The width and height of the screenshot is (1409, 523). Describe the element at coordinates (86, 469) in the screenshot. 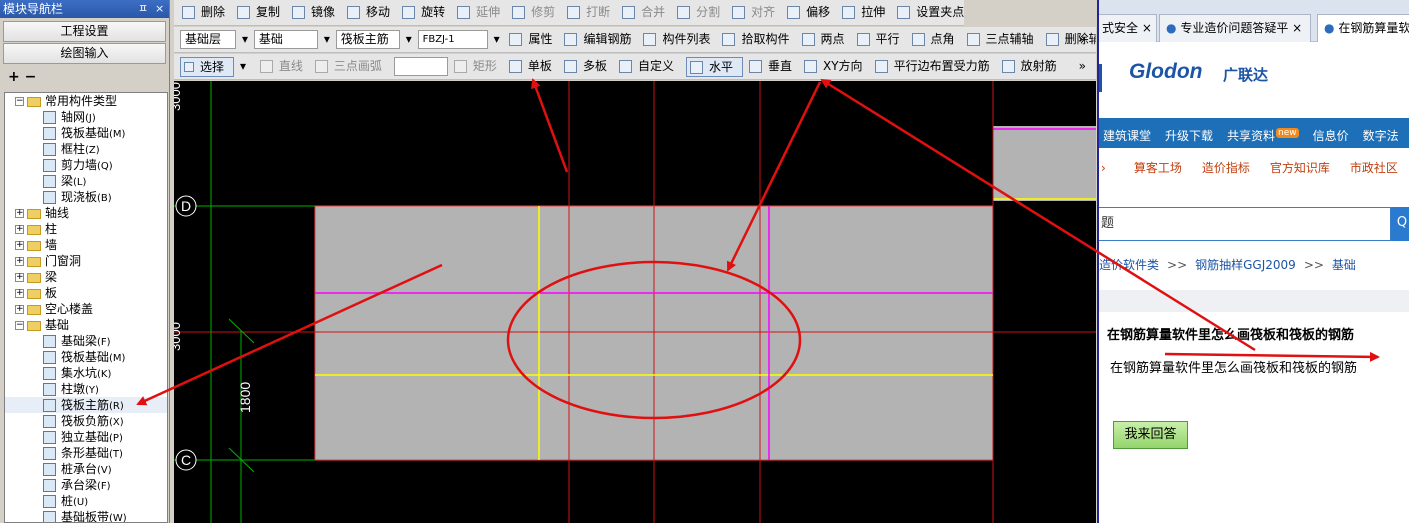

I see `tree-item: 桩承台(V)` at that location.